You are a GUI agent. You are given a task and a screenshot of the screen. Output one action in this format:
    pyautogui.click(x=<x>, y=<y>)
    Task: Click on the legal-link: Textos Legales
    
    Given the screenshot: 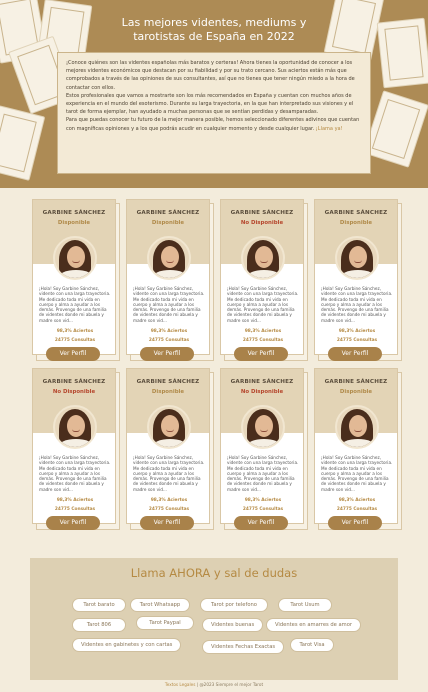 What is the action you would take?
    pyautogui.click(x=180, y=684)
    